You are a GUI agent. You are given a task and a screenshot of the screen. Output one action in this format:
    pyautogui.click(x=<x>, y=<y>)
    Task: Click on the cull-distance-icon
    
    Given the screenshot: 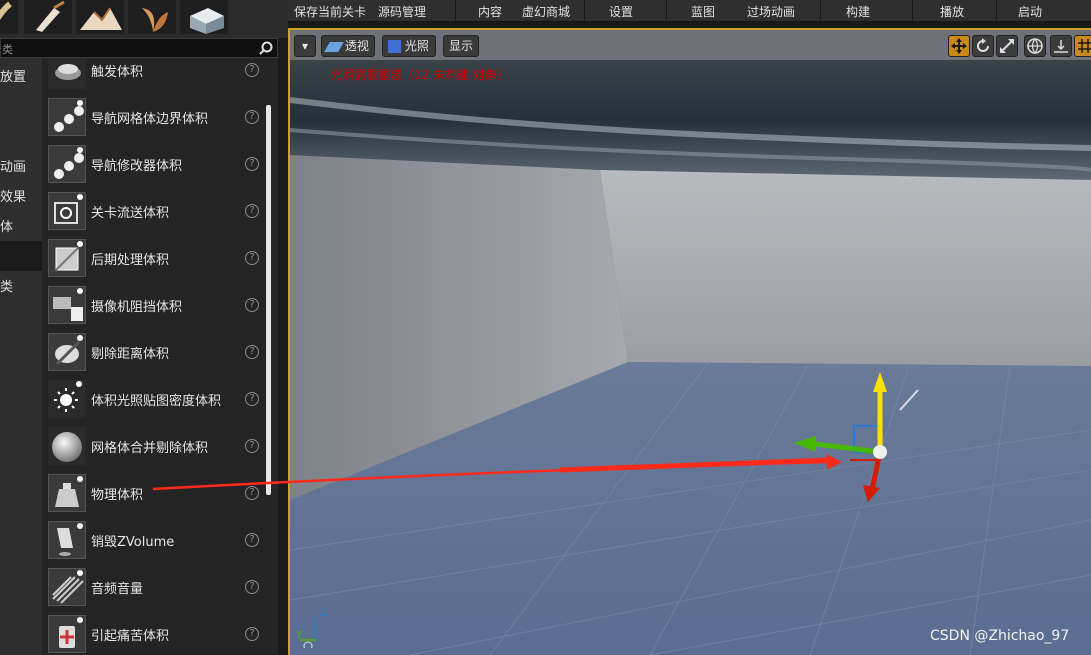 What is the action you would take?
    pyautogui.click(x=67, y=352)
    